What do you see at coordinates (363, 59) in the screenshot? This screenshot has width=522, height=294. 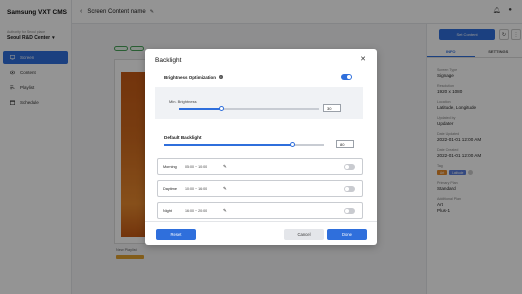 I see `close-icon: ✕` at bounding box center [363, 59].